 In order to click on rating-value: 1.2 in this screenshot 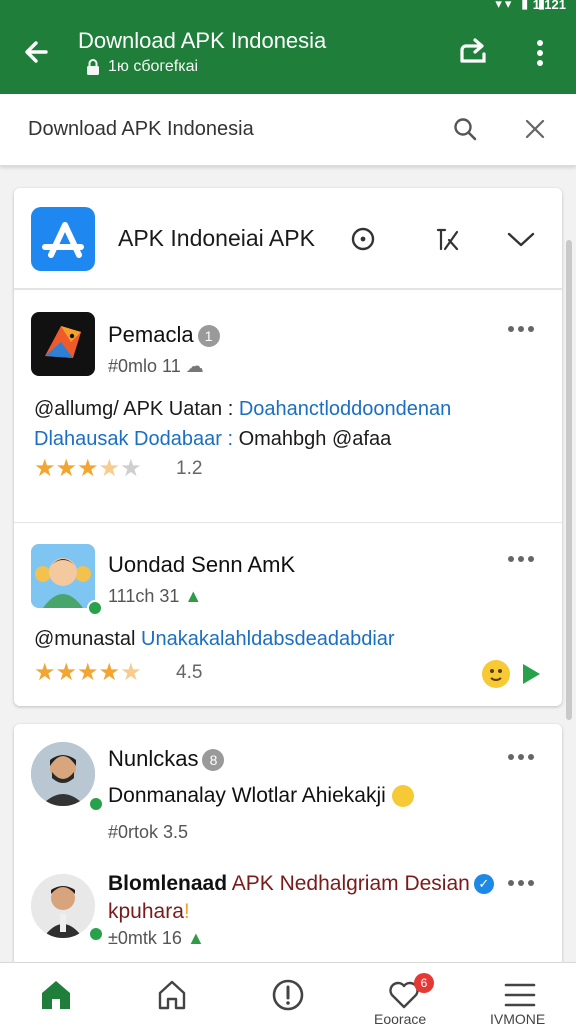, I will do `click(189, 468)`.